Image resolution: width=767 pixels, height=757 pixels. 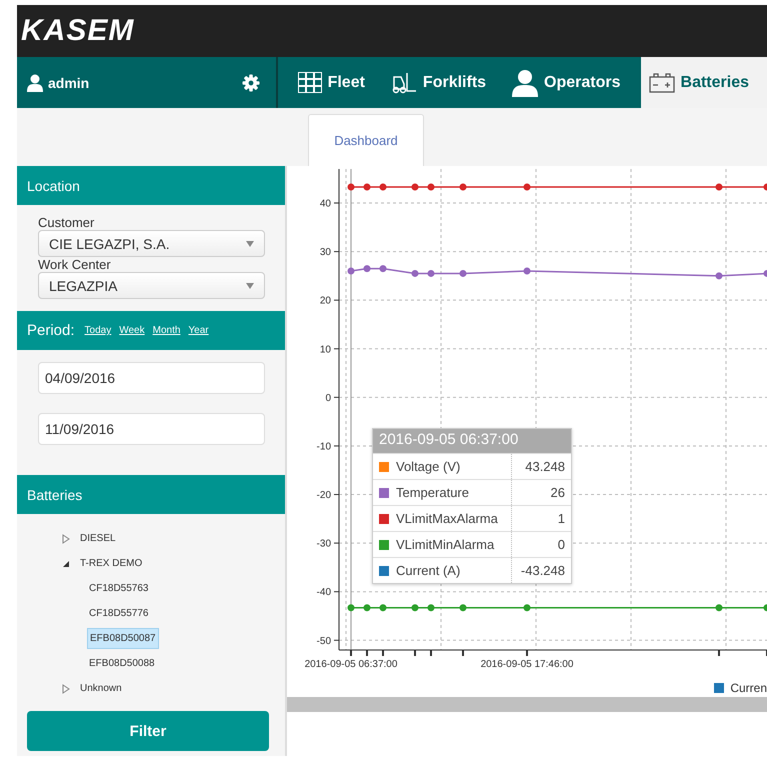 What do you see at coordinates (151, 378) in the screenshot?
I see `date-field: 04/09/2016` at bounding box center [151, 378].